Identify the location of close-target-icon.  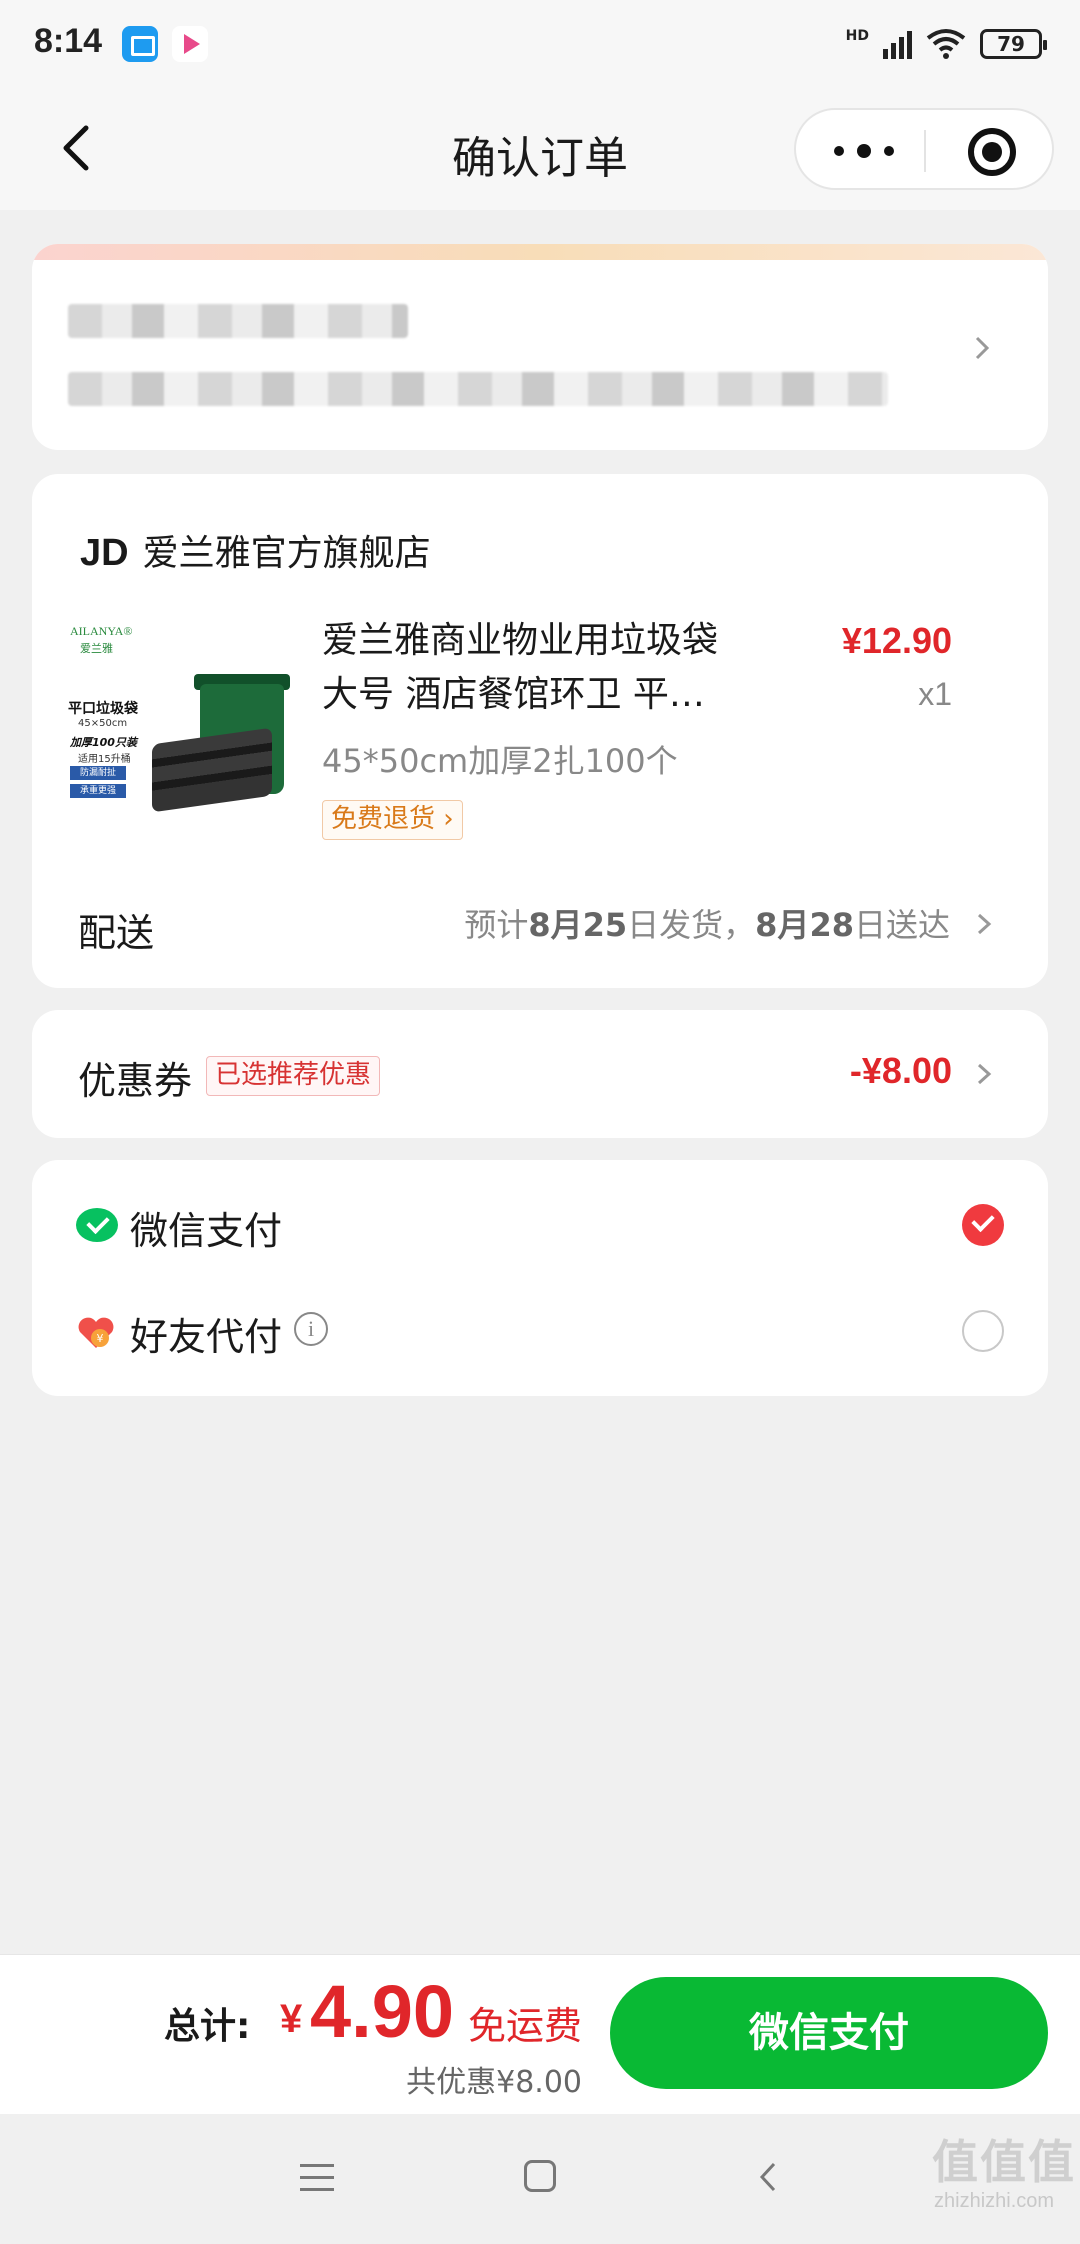
(992, 152).